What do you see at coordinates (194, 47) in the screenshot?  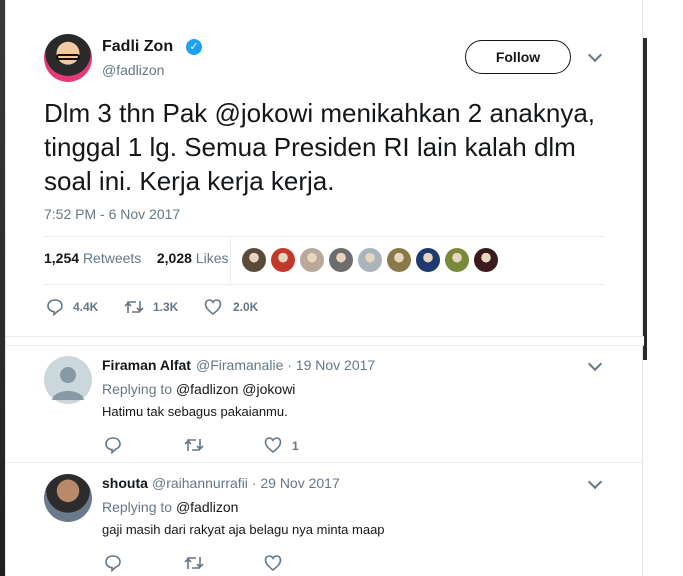 I see `verified-icon: ✓` at bounding box center [194, 47].